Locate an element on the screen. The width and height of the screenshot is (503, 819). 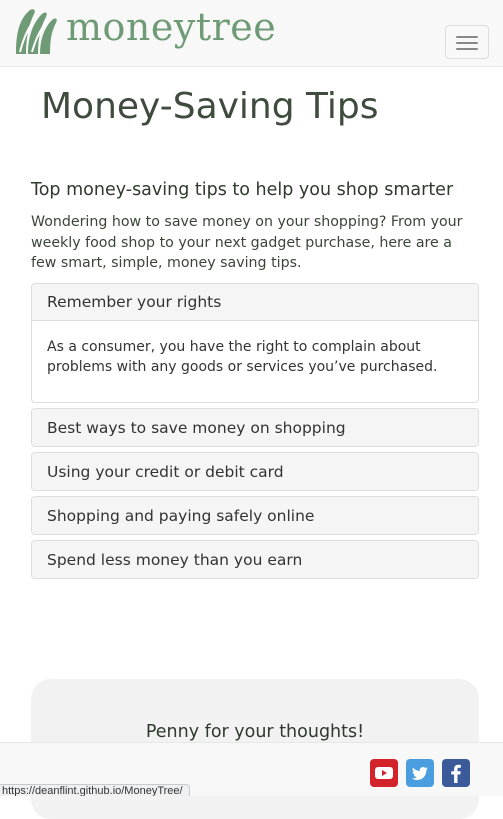
accordion-header-best-ways-to-save: Best ways to save money on shopping is located at coordinates (255, 427).